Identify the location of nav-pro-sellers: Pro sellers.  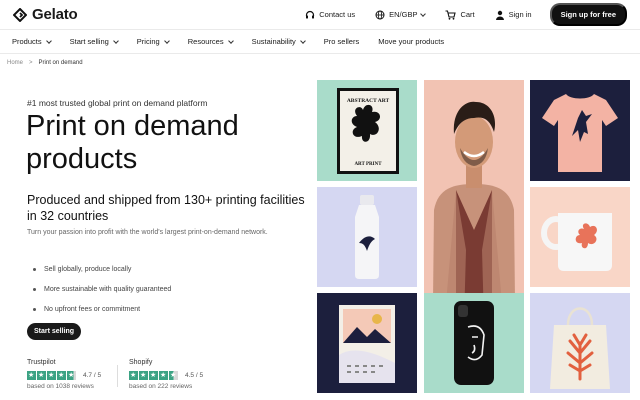
(341, 41).